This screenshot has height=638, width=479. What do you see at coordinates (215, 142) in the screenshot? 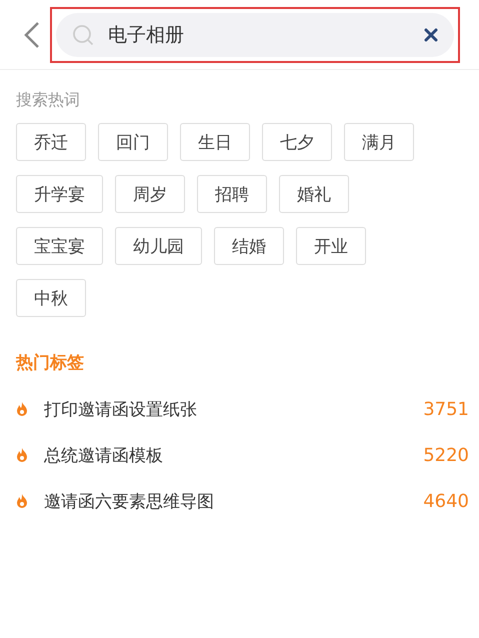
I see `keyword-chip: 生日` at bounding box center [215, 142].